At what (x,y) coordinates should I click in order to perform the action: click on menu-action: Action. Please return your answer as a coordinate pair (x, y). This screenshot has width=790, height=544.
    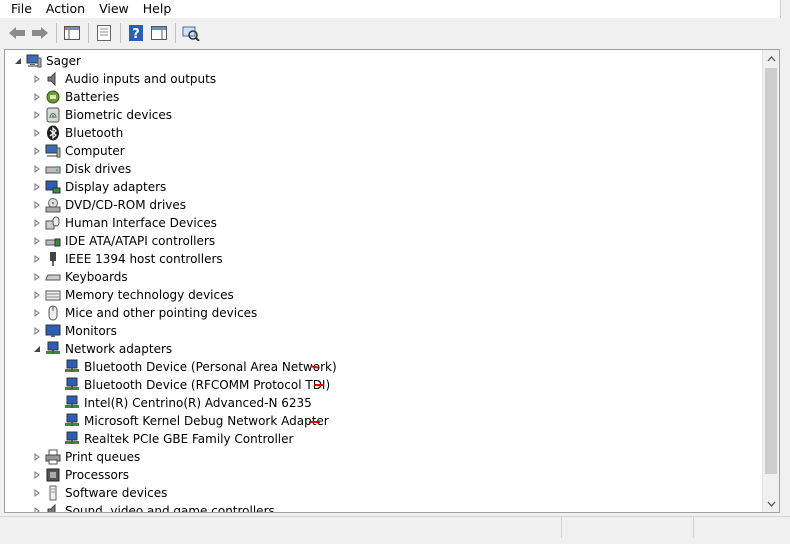
    Looking at the image, I should click on (65, 9).